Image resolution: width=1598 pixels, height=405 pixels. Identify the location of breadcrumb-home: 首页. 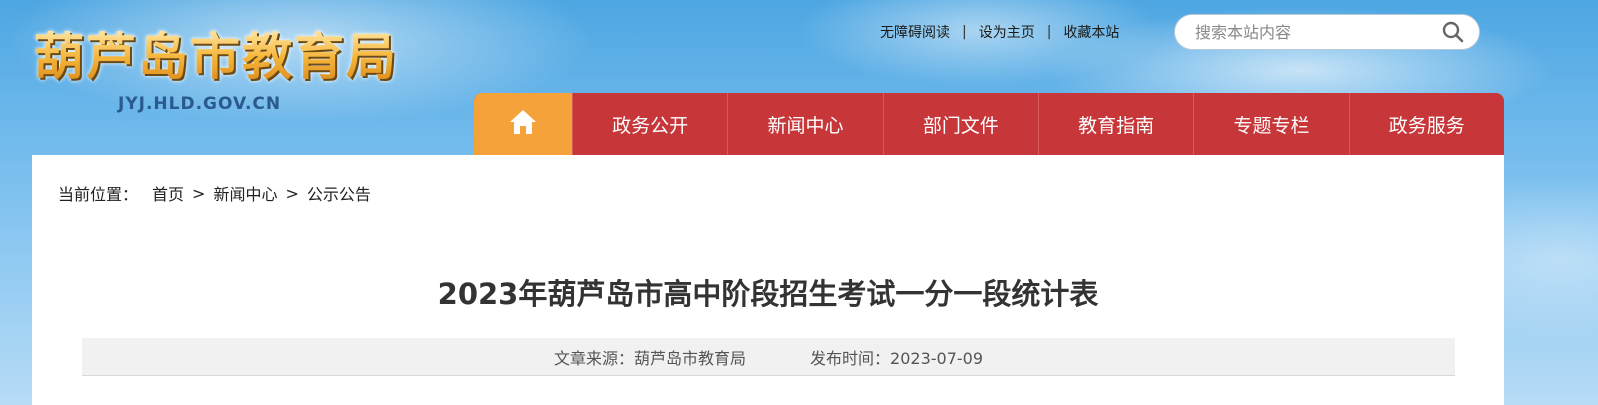
(168, 193).